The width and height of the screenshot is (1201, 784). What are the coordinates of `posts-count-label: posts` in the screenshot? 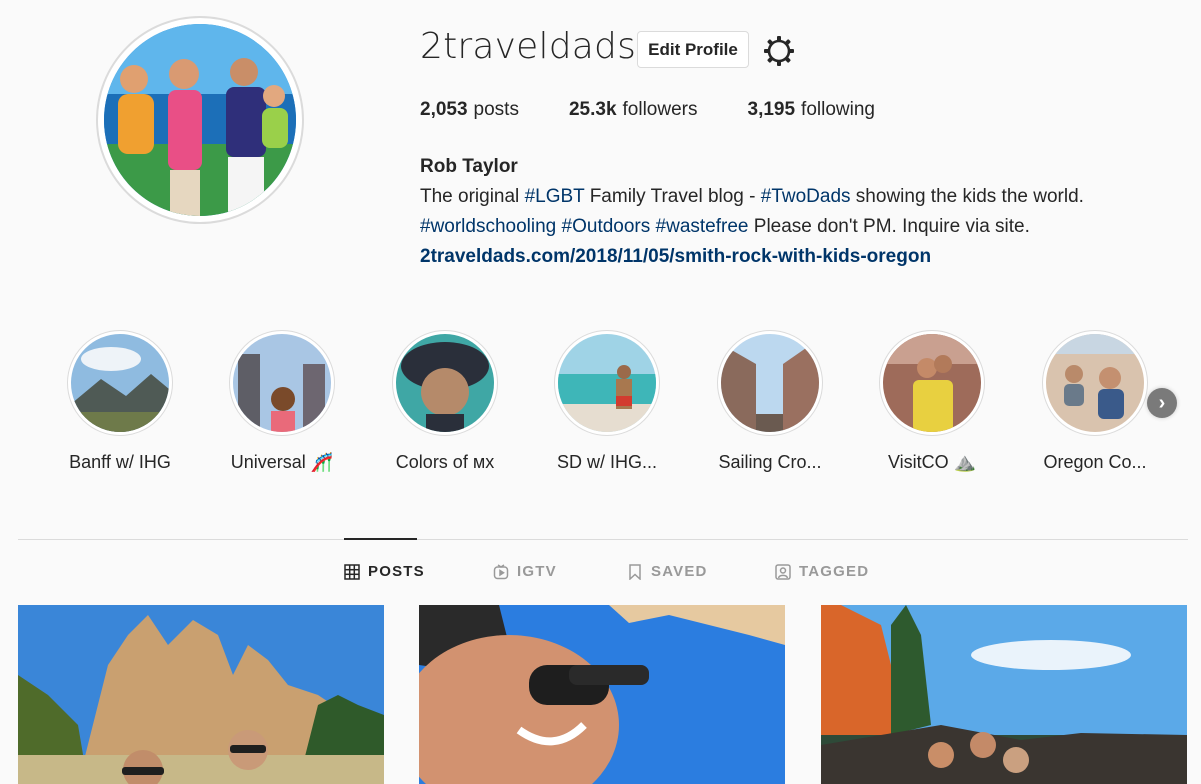 It's located at (496, 109).